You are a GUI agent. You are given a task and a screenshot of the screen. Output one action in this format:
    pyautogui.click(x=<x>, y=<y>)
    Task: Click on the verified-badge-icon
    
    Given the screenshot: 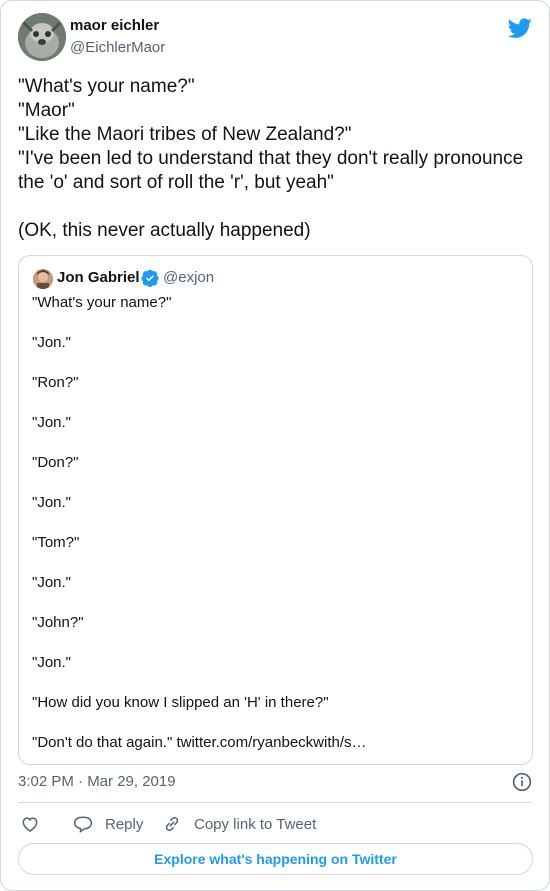 What is the action you would take?
    pyautogui.click(x=150, y=278)
    